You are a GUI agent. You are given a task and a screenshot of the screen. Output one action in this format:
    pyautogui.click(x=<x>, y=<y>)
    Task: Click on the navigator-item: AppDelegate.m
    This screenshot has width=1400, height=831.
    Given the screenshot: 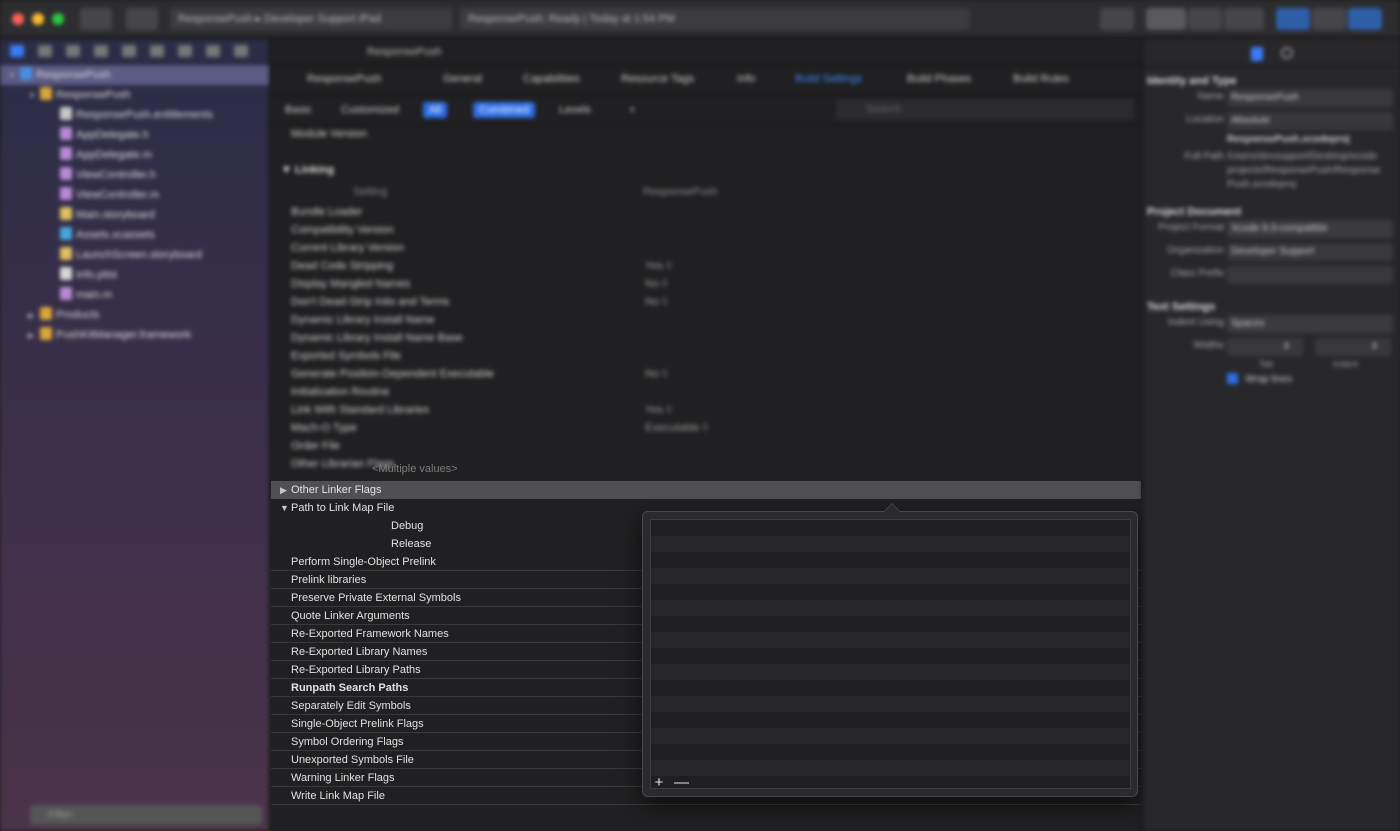 What is the action you would take?
    pyautogui.click(x=134, y=155)
    